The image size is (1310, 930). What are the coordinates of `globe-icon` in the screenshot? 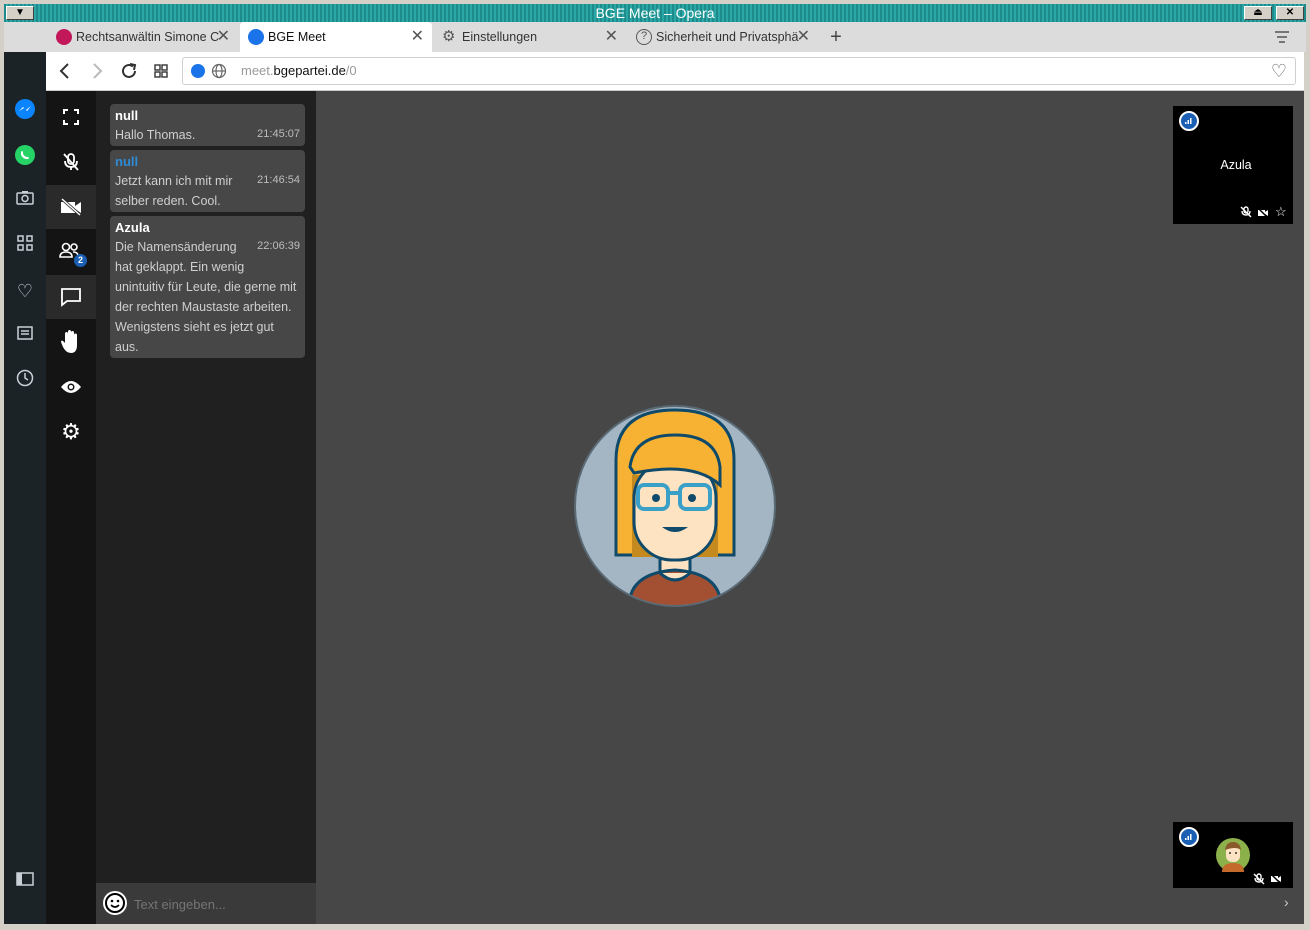 It's located at (219, 73).